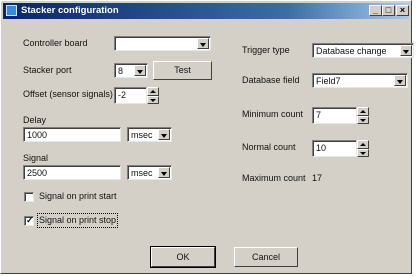 The image size is (417, 276). What do you see at coordinates (182, 70) in the screenshot?
I see `test-button: Test` at bounding box center [182, 70].